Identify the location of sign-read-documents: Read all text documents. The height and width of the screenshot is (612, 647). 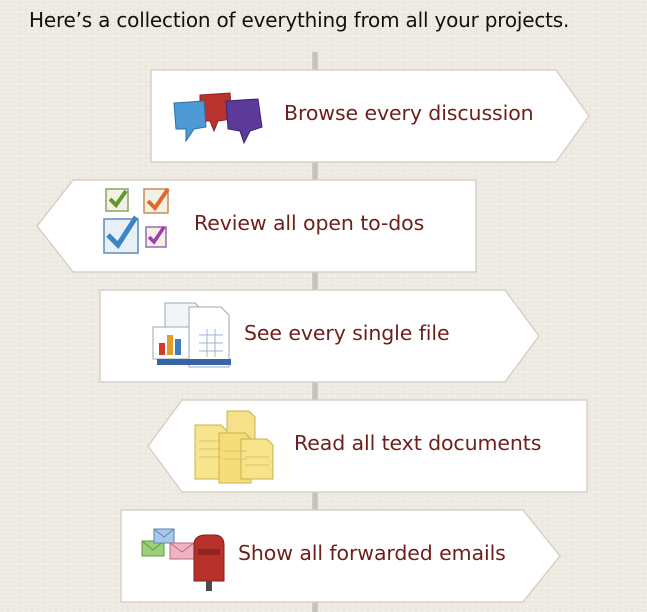
(367, 446).